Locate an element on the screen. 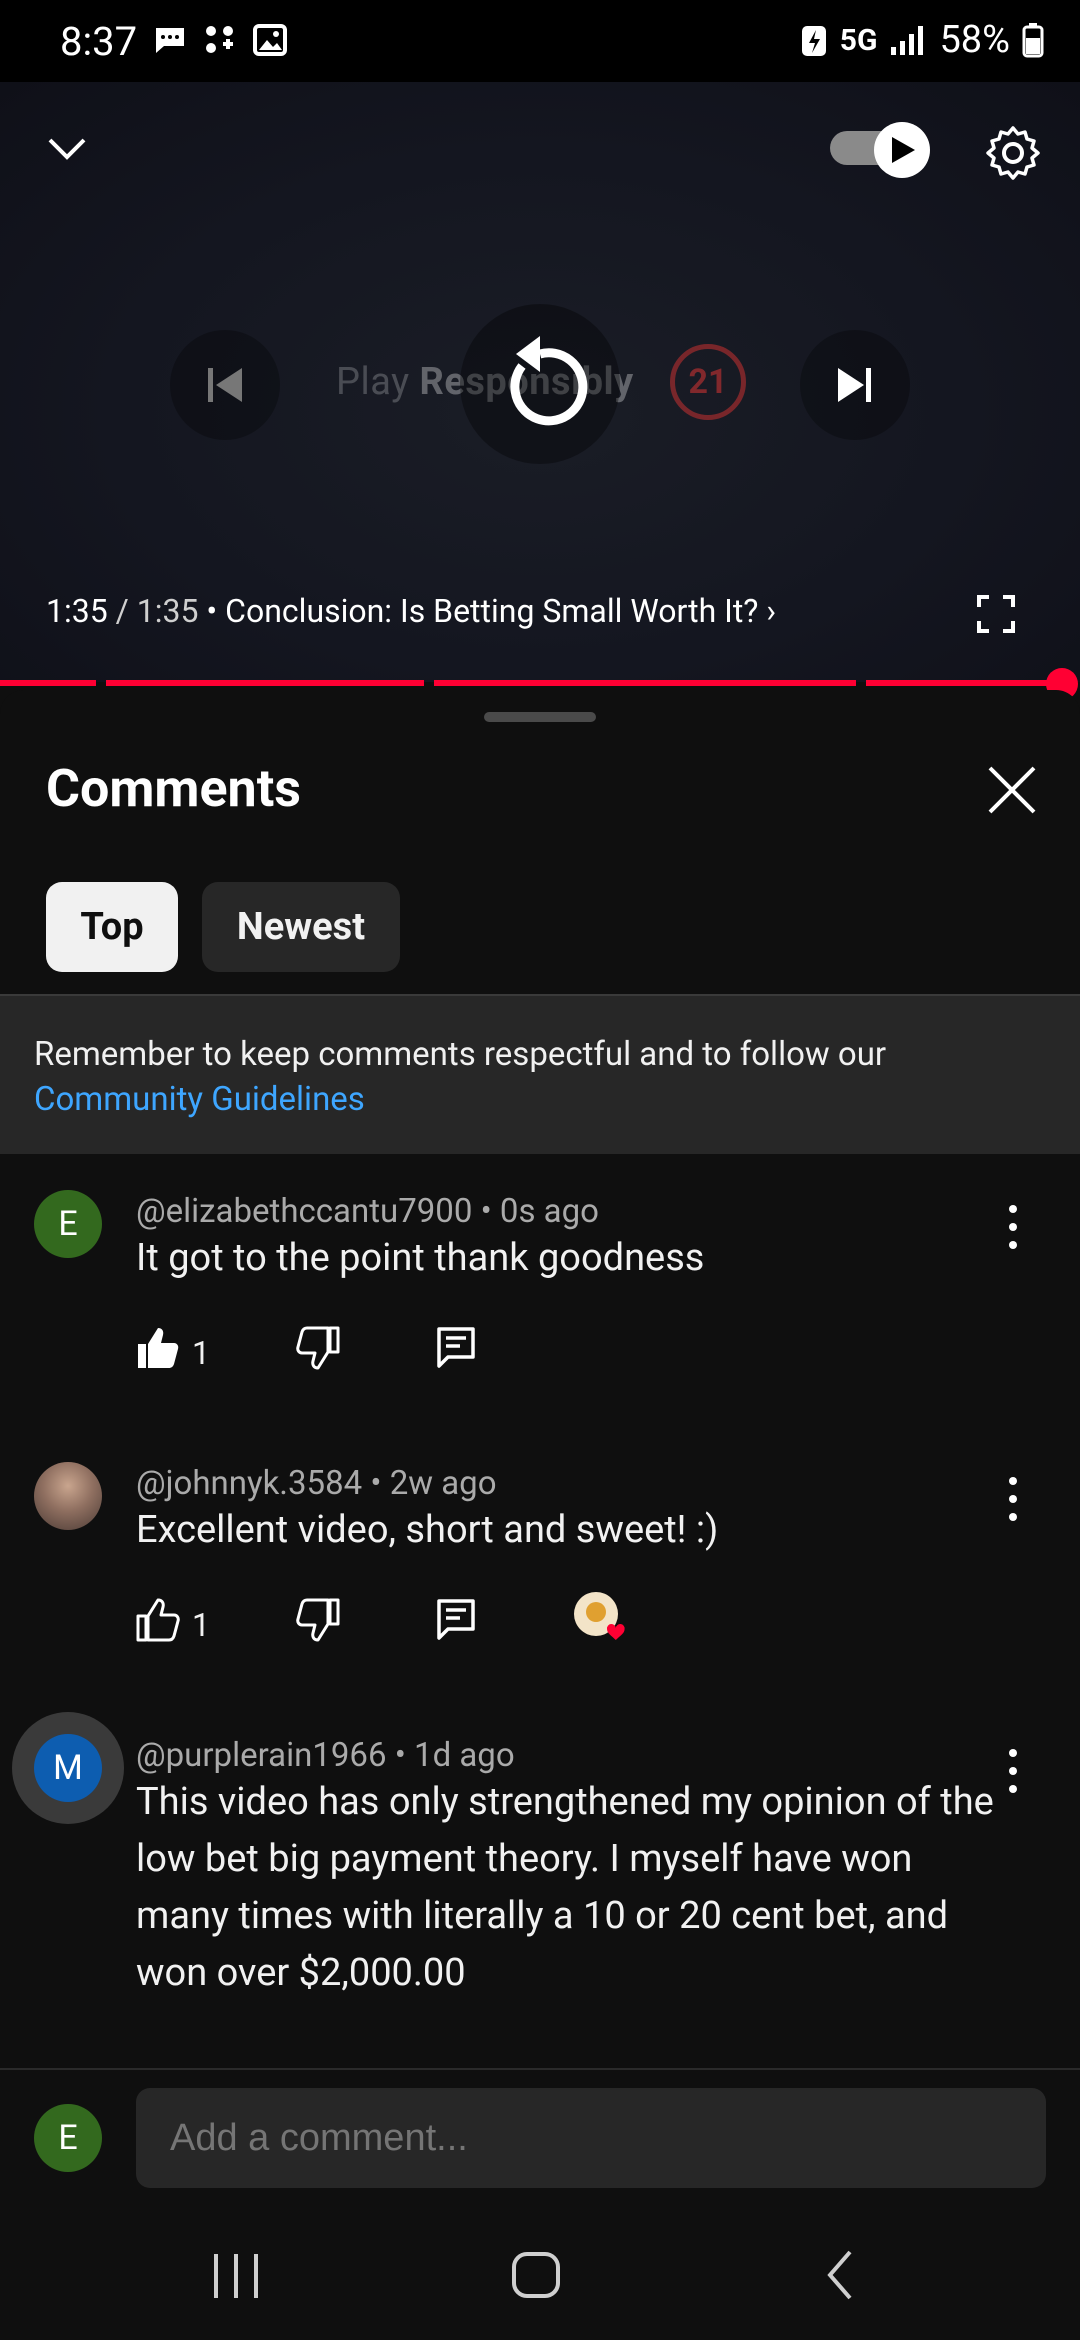 This screenshot has height=2340, width=1080. previous-button is located at coordinates (225, 385).